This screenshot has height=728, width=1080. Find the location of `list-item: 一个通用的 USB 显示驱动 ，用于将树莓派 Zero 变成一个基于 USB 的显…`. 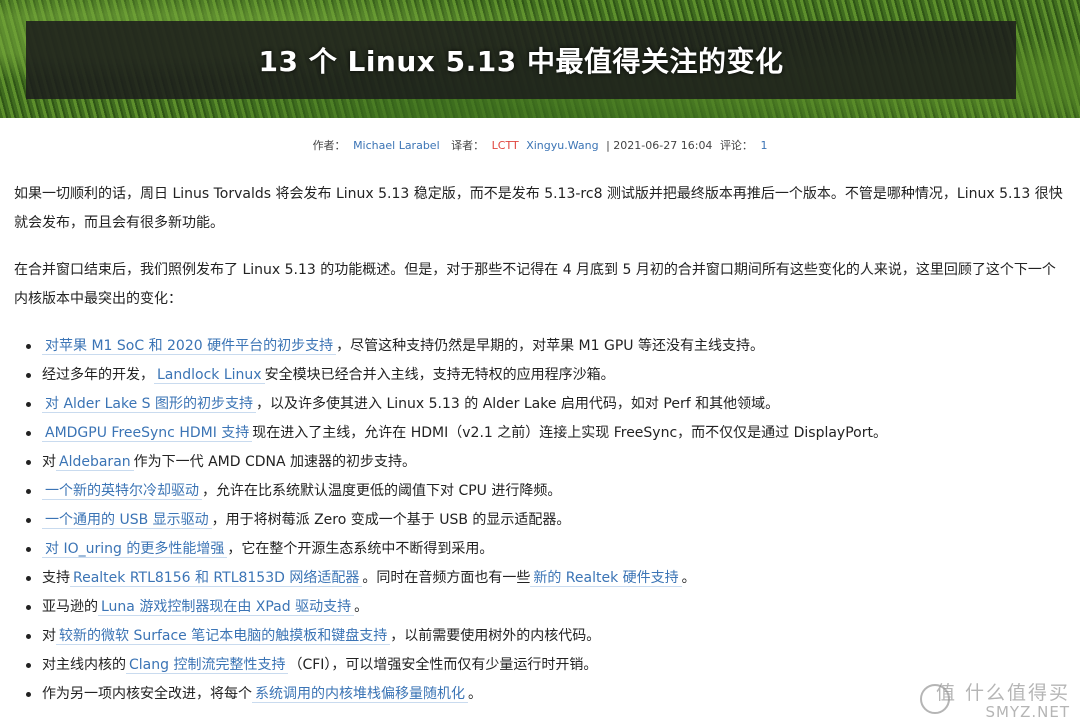

list-item: 一个通用的 USB 显示驱动 ，用于将树莓派 Zero 变成一个基于 USB 的显… is located at coordinates (539, 520).